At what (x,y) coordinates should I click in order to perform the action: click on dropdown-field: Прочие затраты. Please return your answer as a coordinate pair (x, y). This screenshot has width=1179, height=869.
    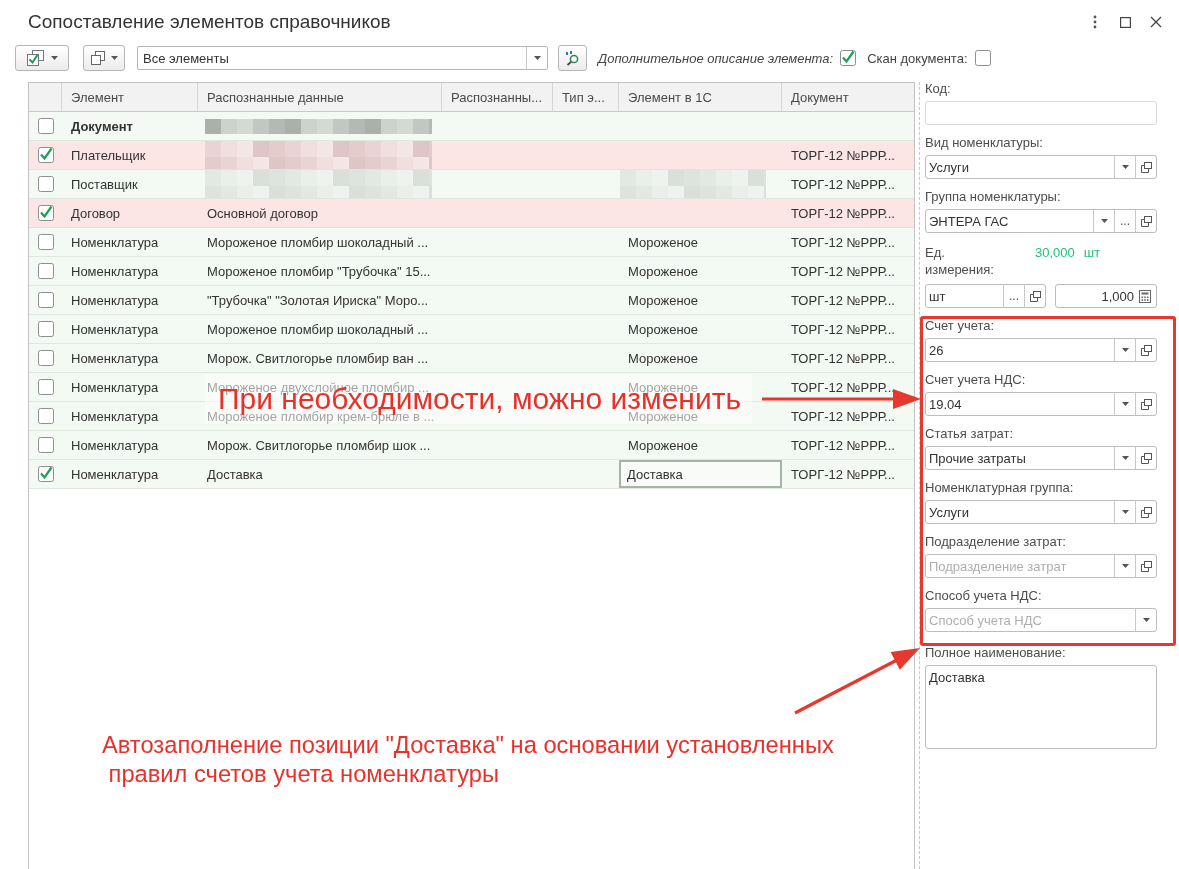
    Looking at the image, I should click on (1041, 458).